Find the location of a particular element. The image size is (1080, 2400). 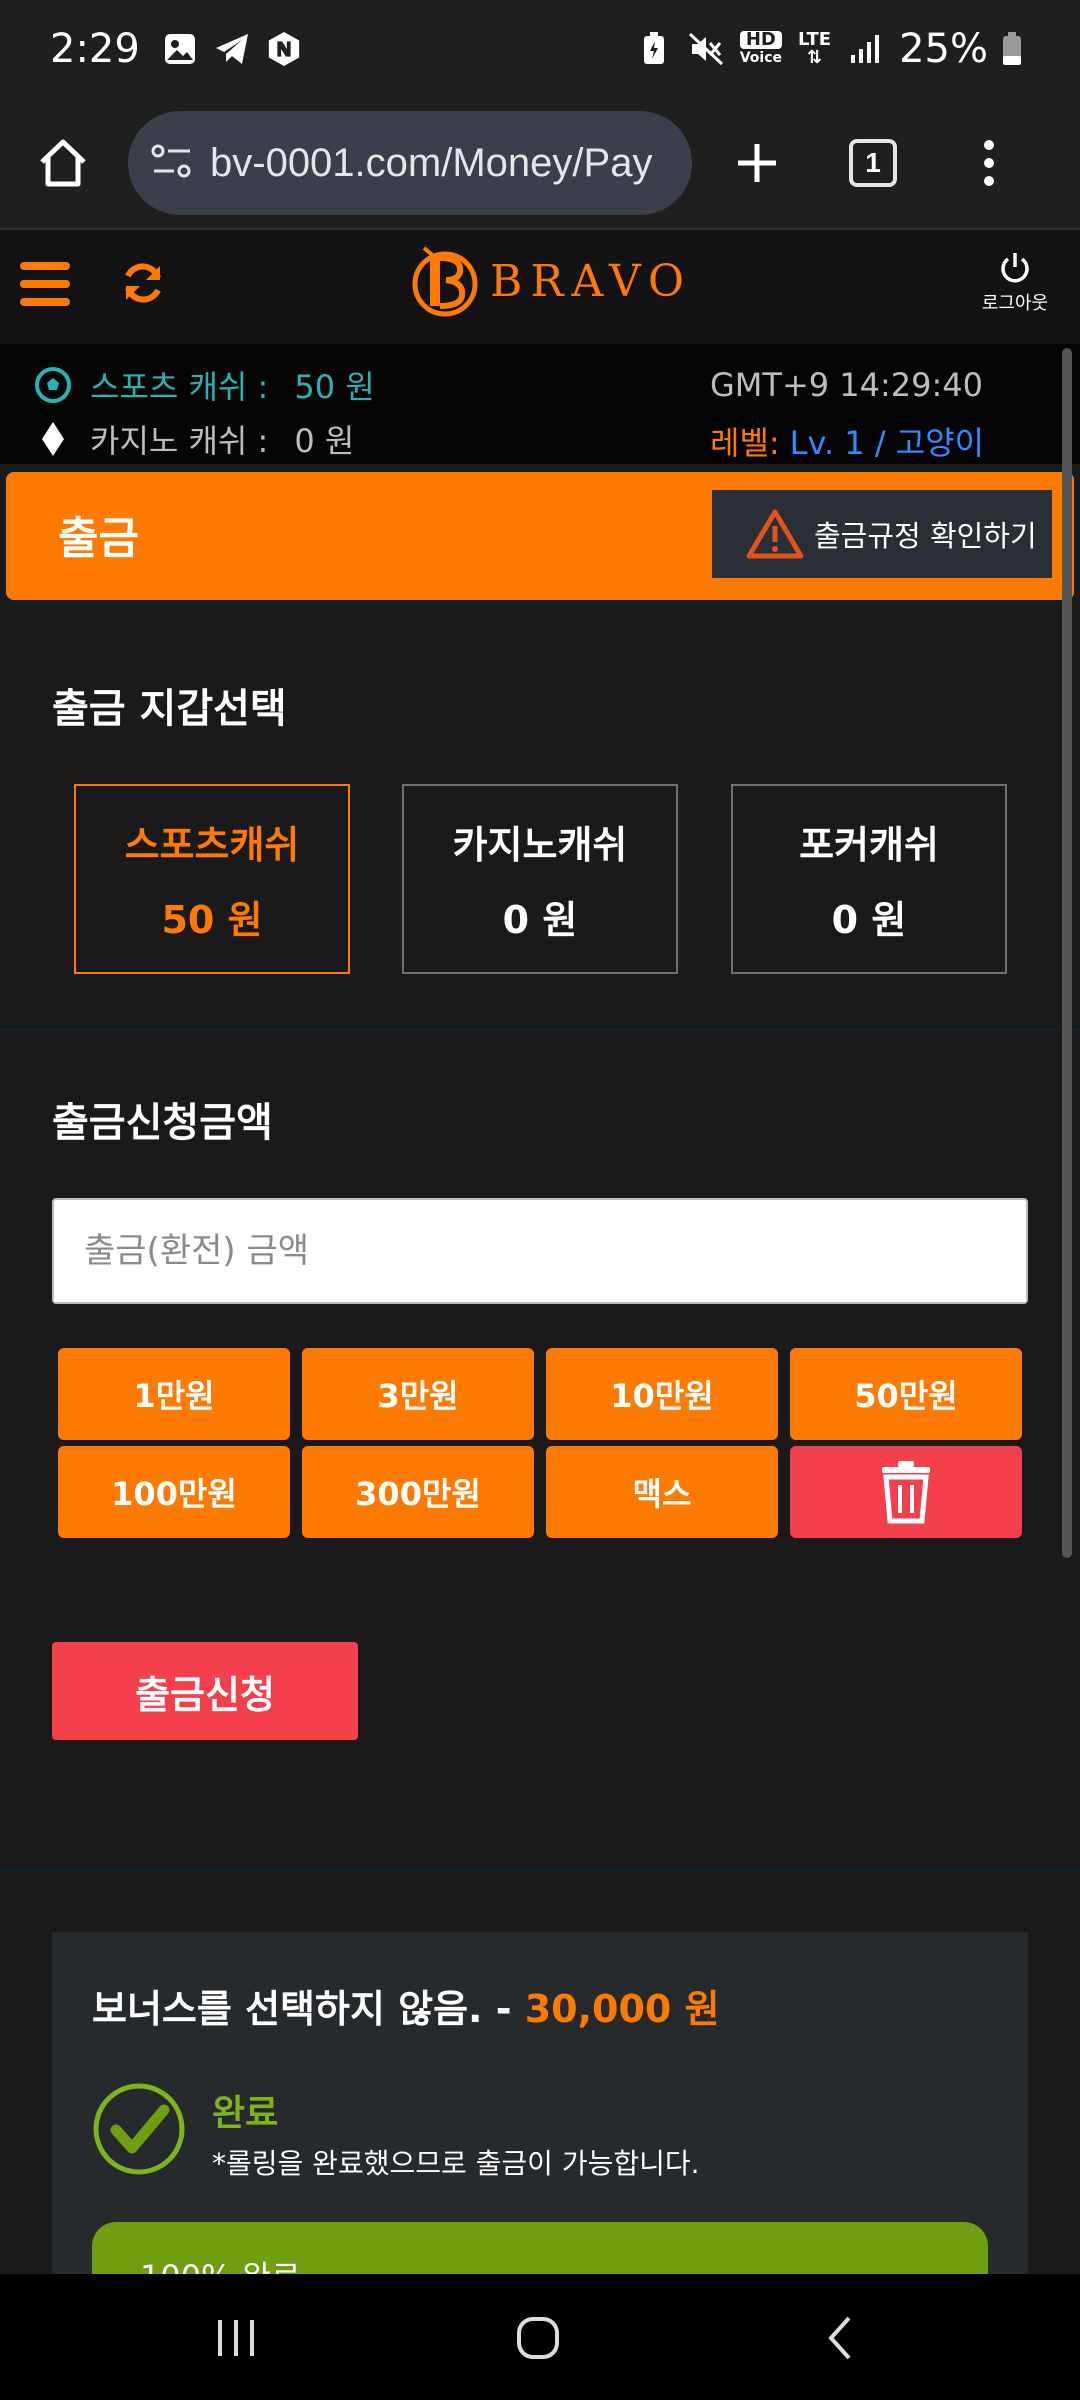

url-text: bv-0001.com/Money/Pay is located at coordinates (431, 163).